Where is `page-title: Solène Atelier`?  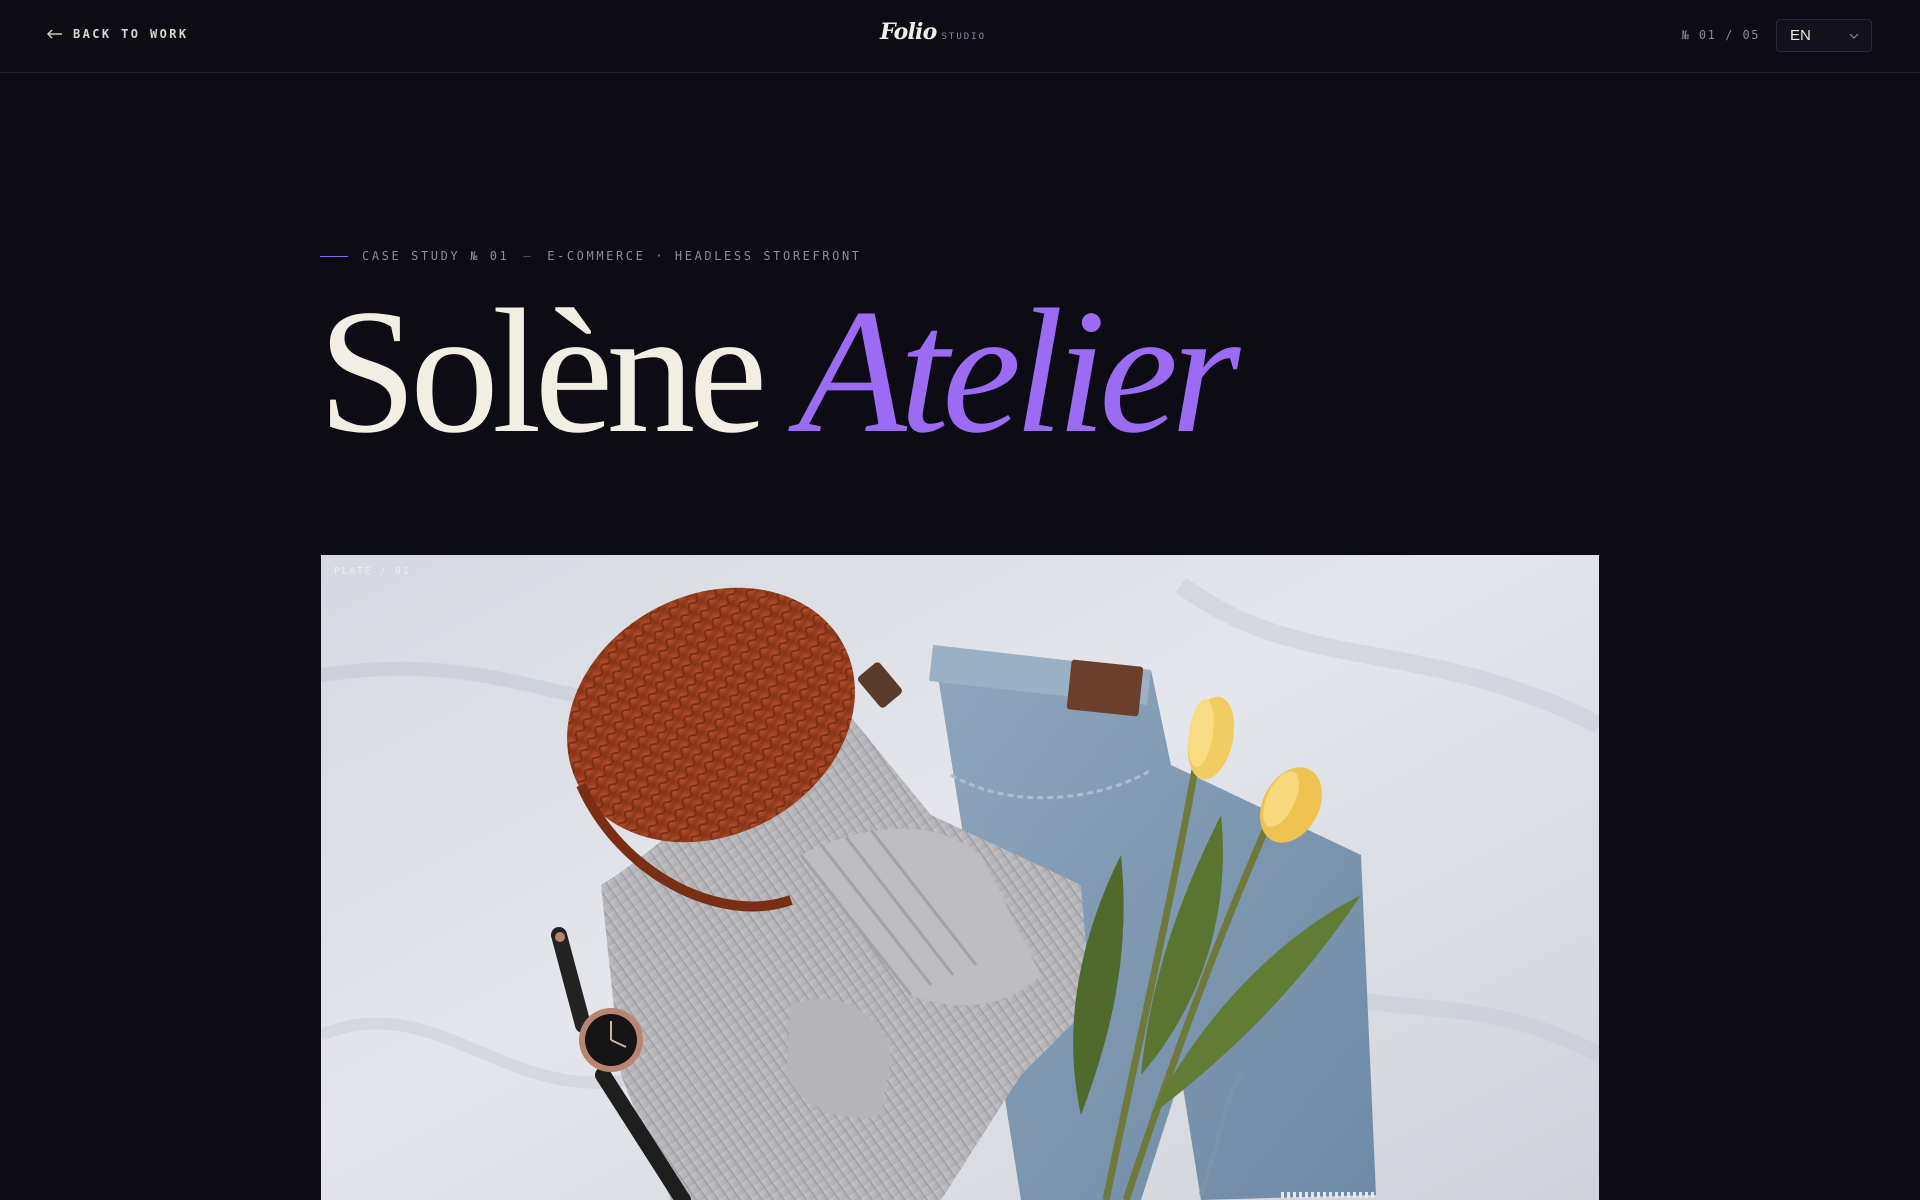
page-title: Solène Atelier is located at coordinates (779, 371).